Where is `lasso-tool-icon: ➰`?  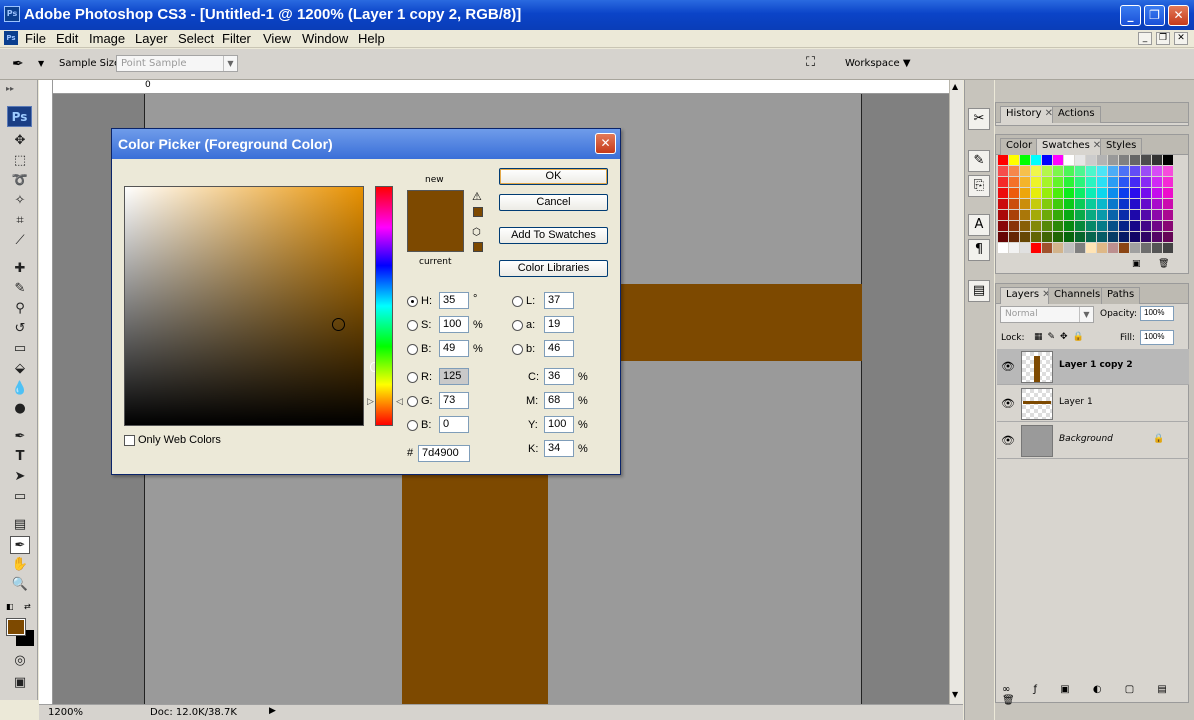
lasso-tool-icon: ➰ is located at coordinates (20, 181).